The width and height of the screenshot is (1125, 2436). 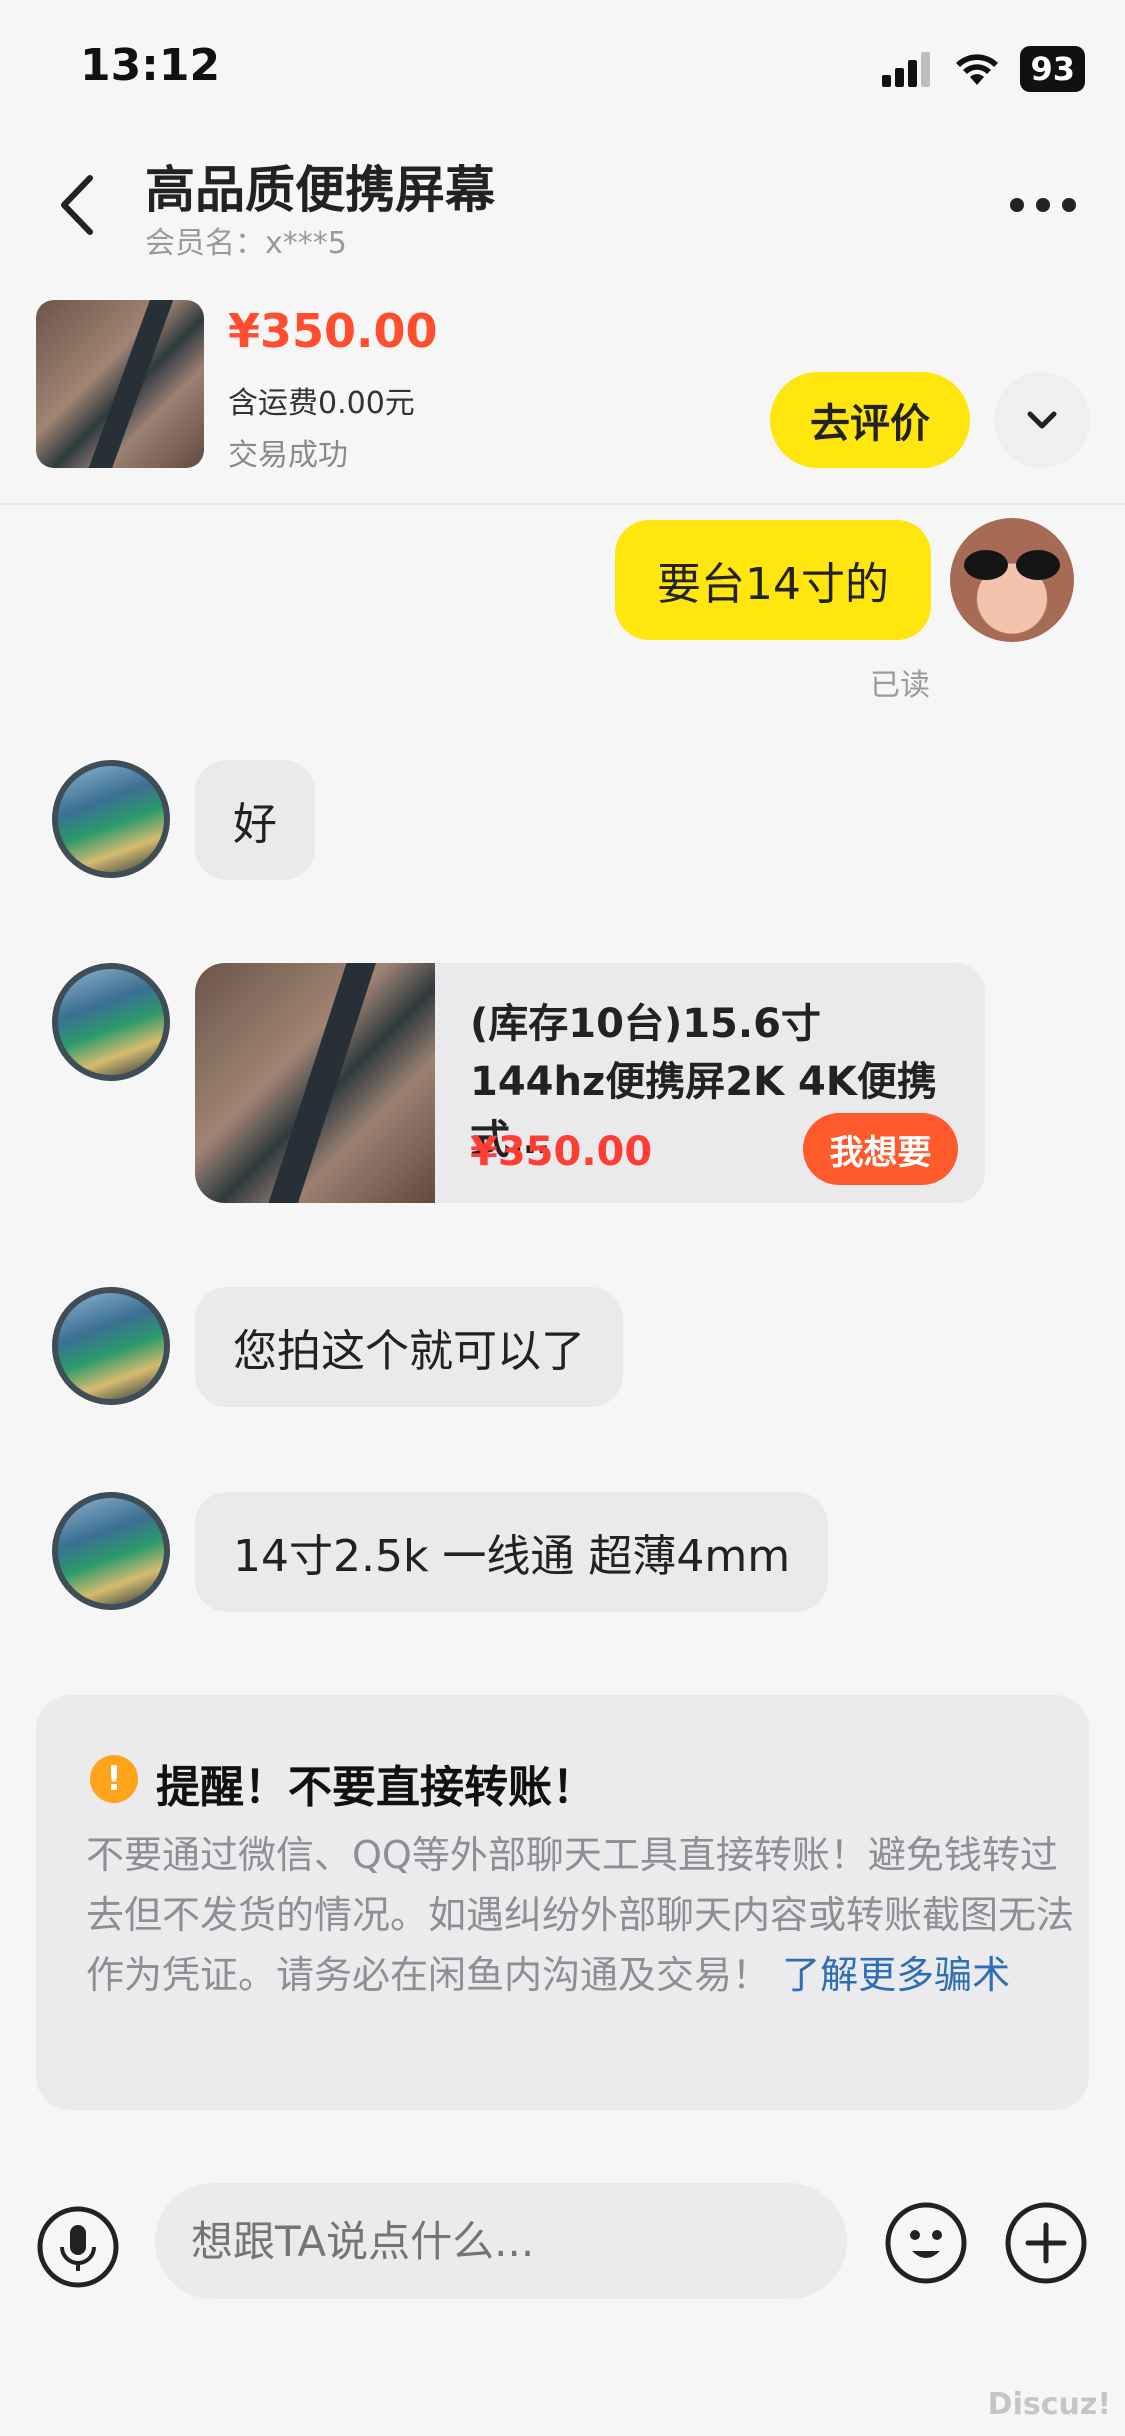 What do you see at coordinates (1012, 580) in the screenshot?
I see `my-avatar` at bounding box center [1012, 580].